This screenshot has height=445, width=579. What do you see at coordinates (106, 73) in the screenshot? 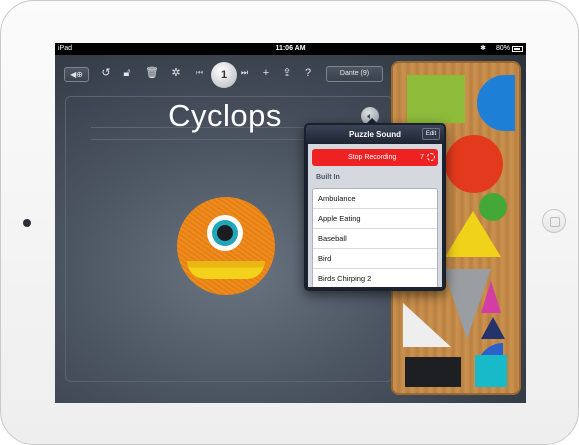
I see `undo-icon: ↺` at bounding box center [106, 73].